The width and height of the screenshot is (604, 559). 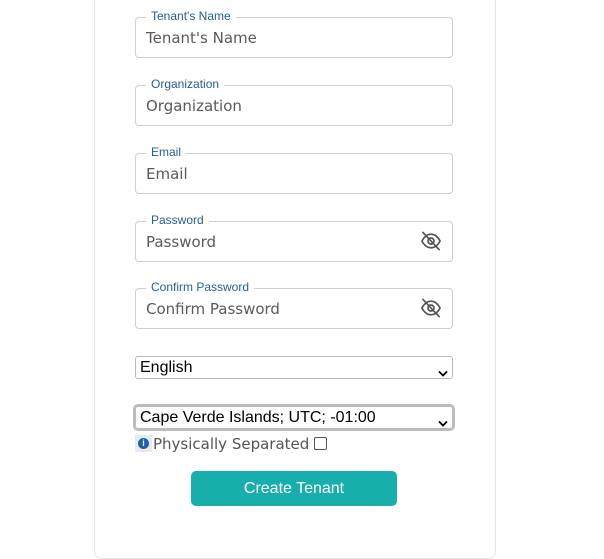 I want to click on info-icon: i, so click(x=143, y=443).